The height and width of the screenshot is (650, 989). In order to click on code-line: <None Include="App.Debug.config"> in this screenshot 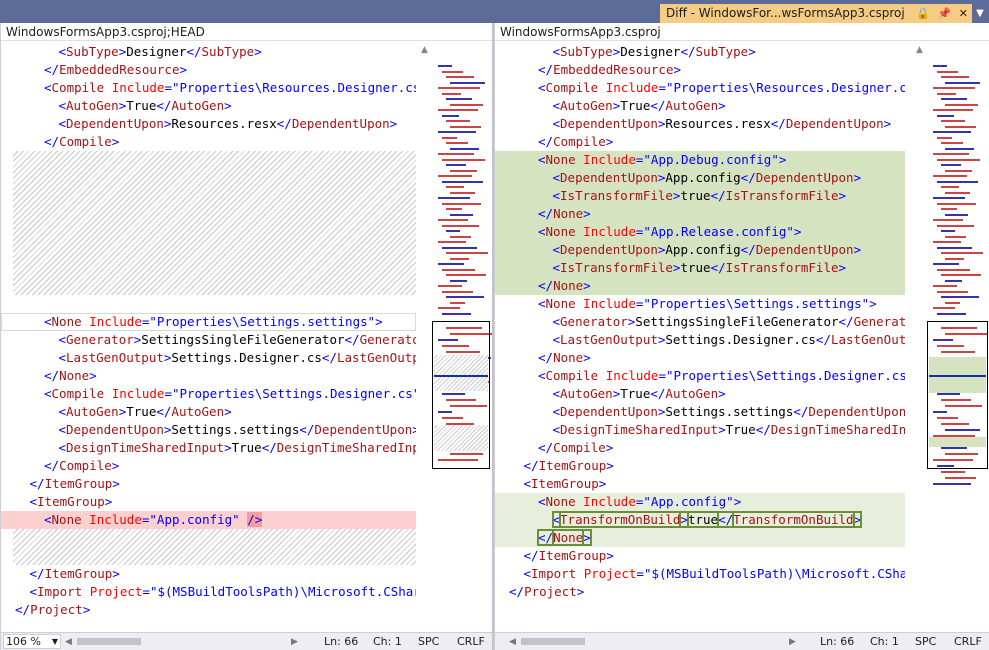, I will do `click(700, 160)`.